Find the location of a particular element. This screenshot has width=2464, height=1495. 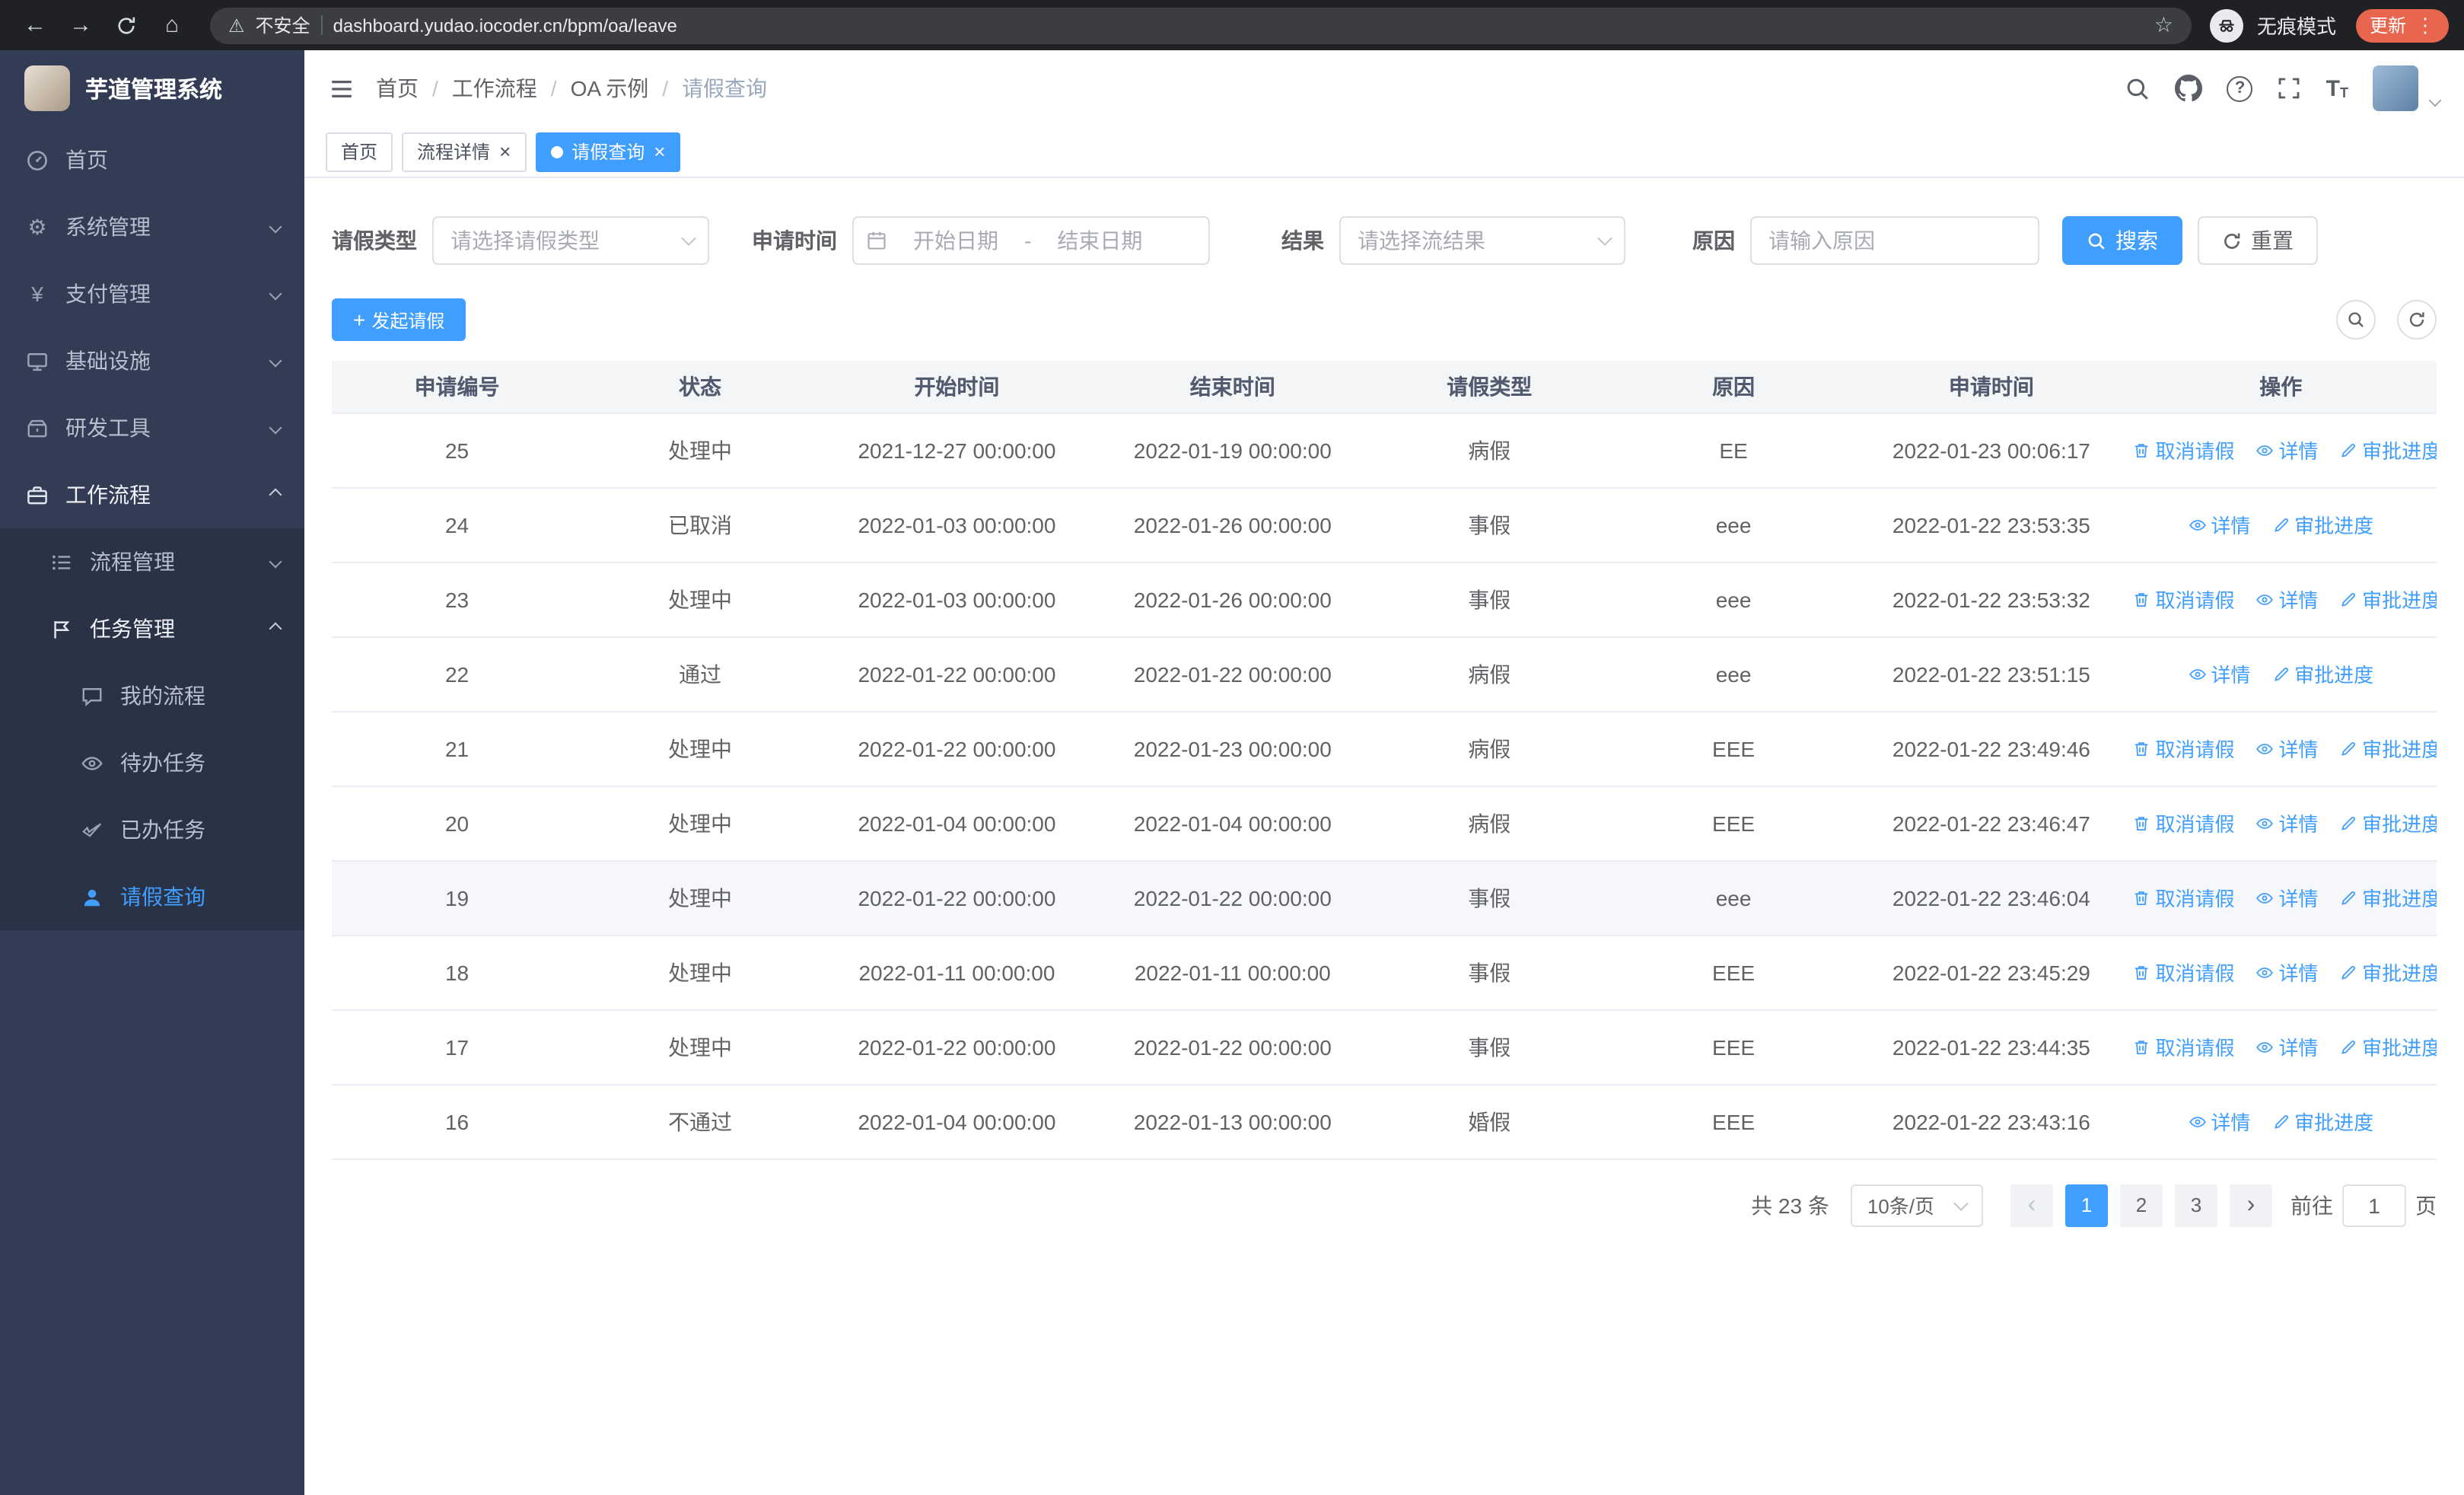

detail-label: 详情 is located at coordinates (2298, 452).